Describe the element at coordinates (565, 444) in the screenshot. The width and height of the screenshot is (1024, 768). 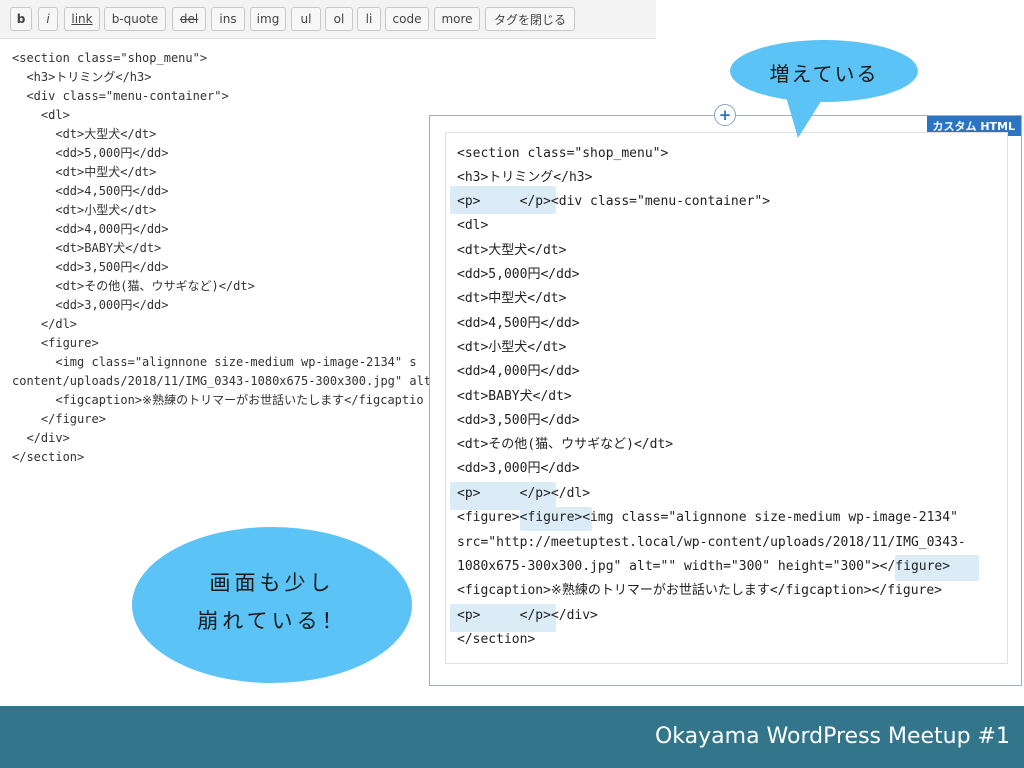
I see `preview-line: <dt>その他(猫、ウサギなど)</dt>` at that location.